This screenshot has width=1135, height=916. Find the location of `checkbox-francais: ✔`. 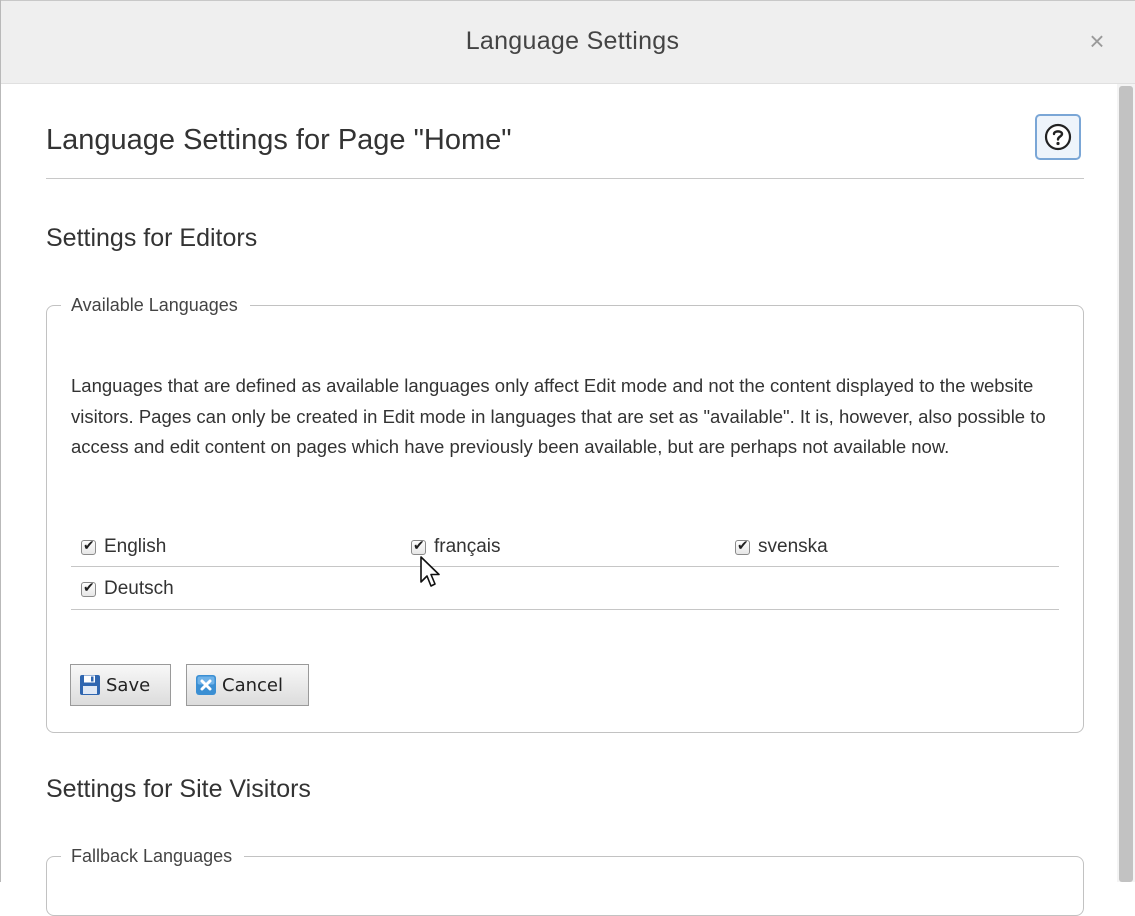

checkbox-francais: ✔ is located at coordinates (418, 546).